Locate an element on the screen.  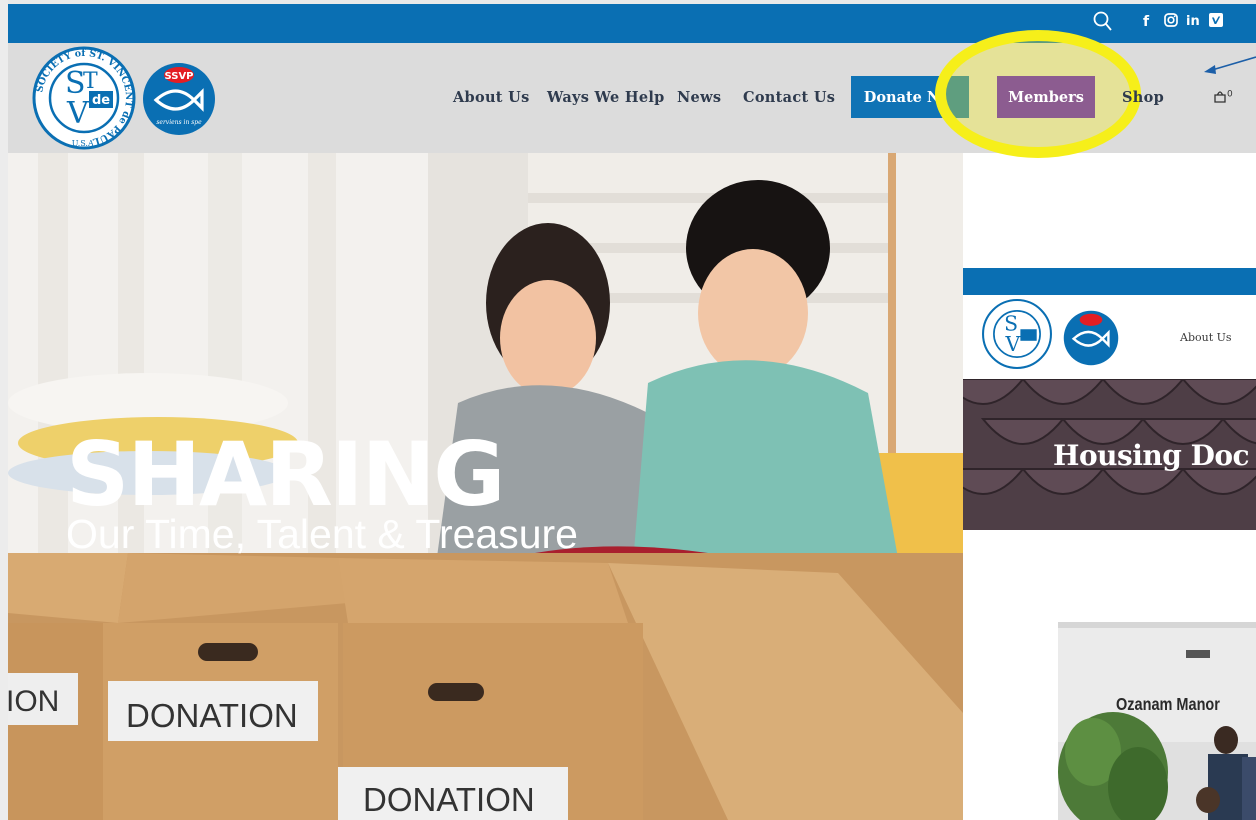
vimeo-icon is located at coordinates (1216, 23).